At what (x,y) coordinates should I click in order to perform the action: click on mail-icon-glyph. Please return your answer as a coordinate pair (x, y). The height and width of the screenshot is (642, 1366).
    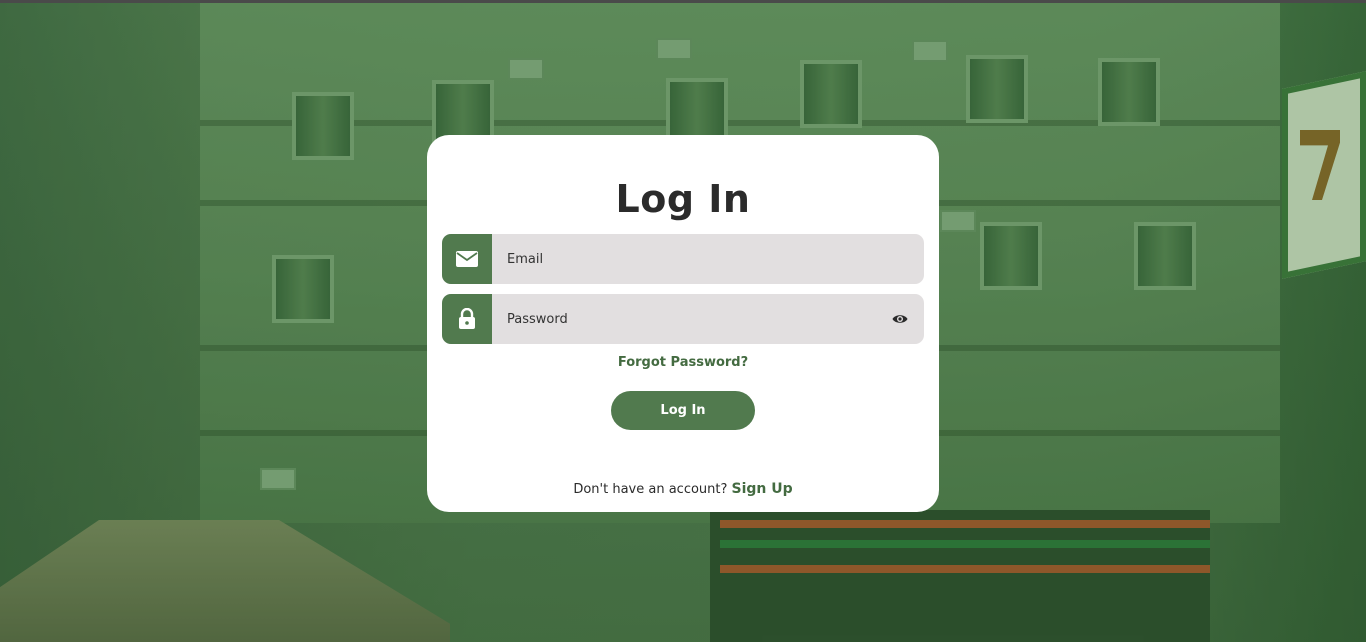
    Looking at the image, I should click on (467, 259).